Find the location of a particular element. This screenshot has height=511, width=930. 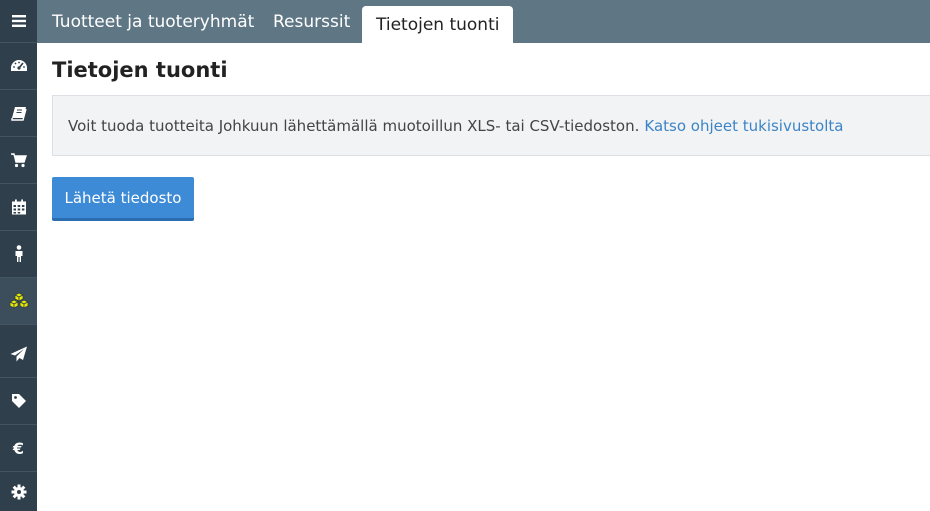

sidebar-item-calendar is located at coordinates (18, 207).